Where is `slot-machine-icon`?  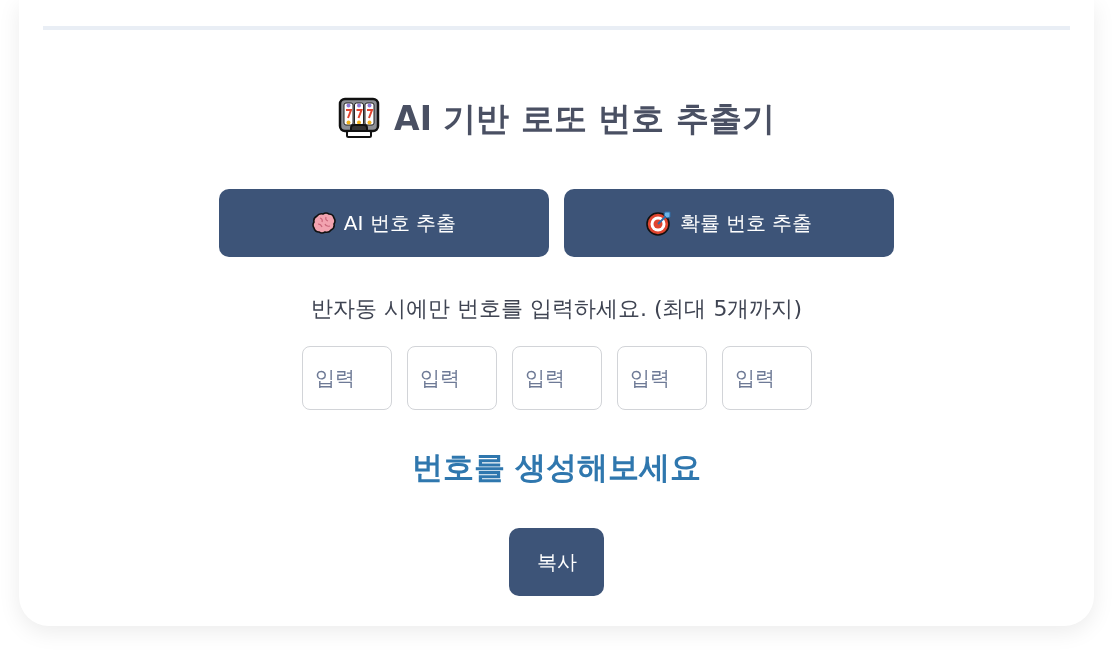 slot-machine-icon is located at coordinates (359, 118).